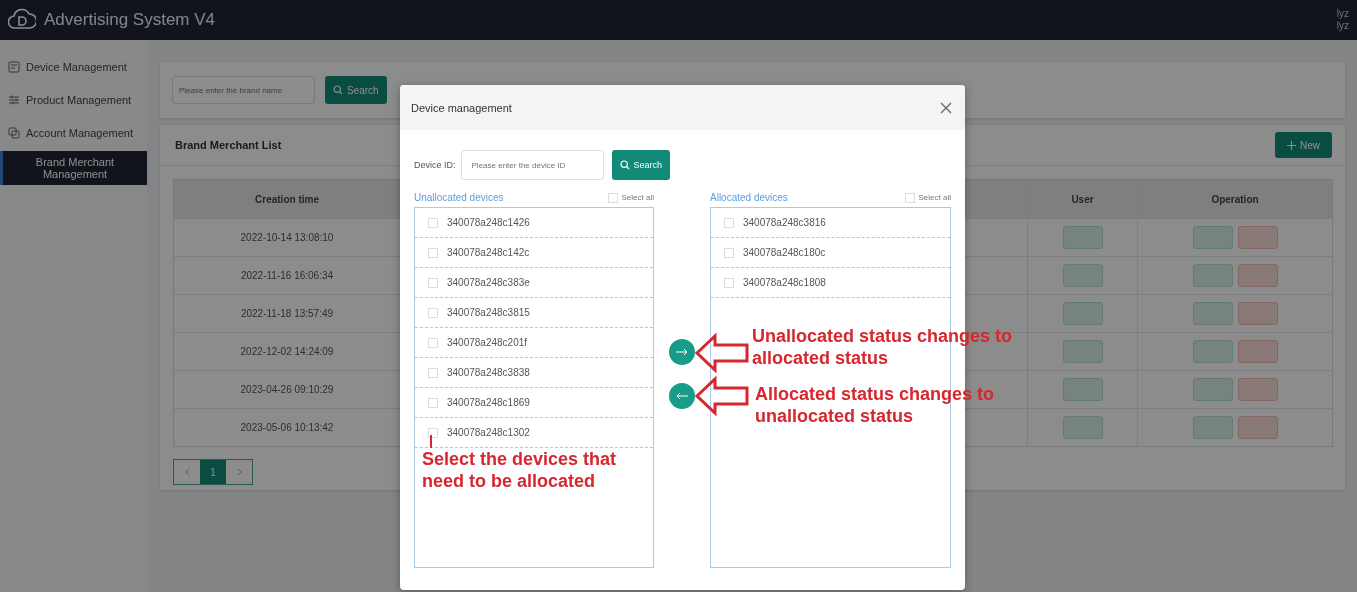  What do you see at coordinates (14, 99) in the screenshot?
I see `sliders-icon` at bounding box center [14, 99].